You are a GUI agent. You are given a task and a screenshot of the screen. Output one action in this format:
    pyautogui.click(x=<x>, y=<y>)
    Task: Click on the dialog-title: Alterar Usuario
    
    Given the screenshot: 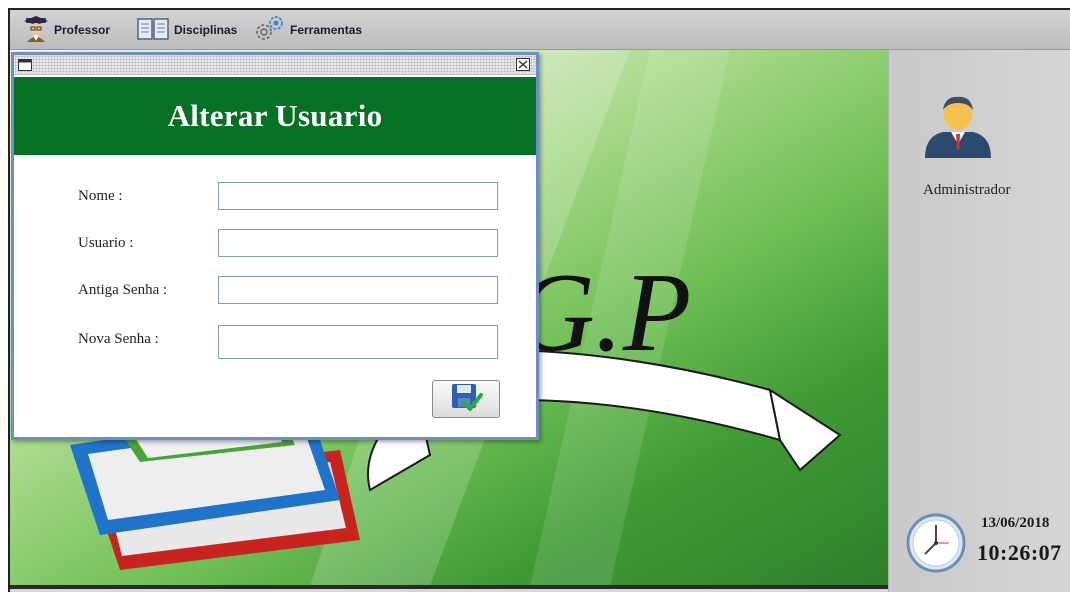 What is the action you would take?
    pyautogui.click(x=275, y=115)
    